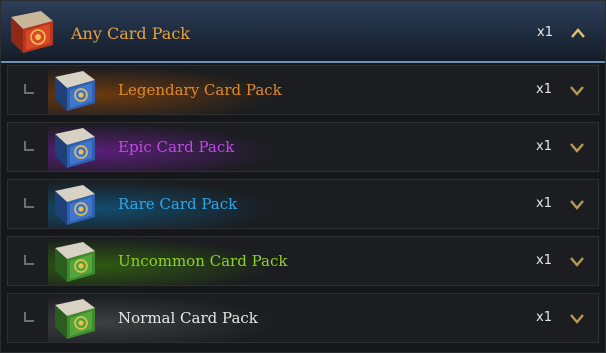 The width and height of the screenshot is (606, 353). Describe the element at coordinates (178, 204) in the screenshot. I see `card-pack-label: Rare Card Pack` at that location.